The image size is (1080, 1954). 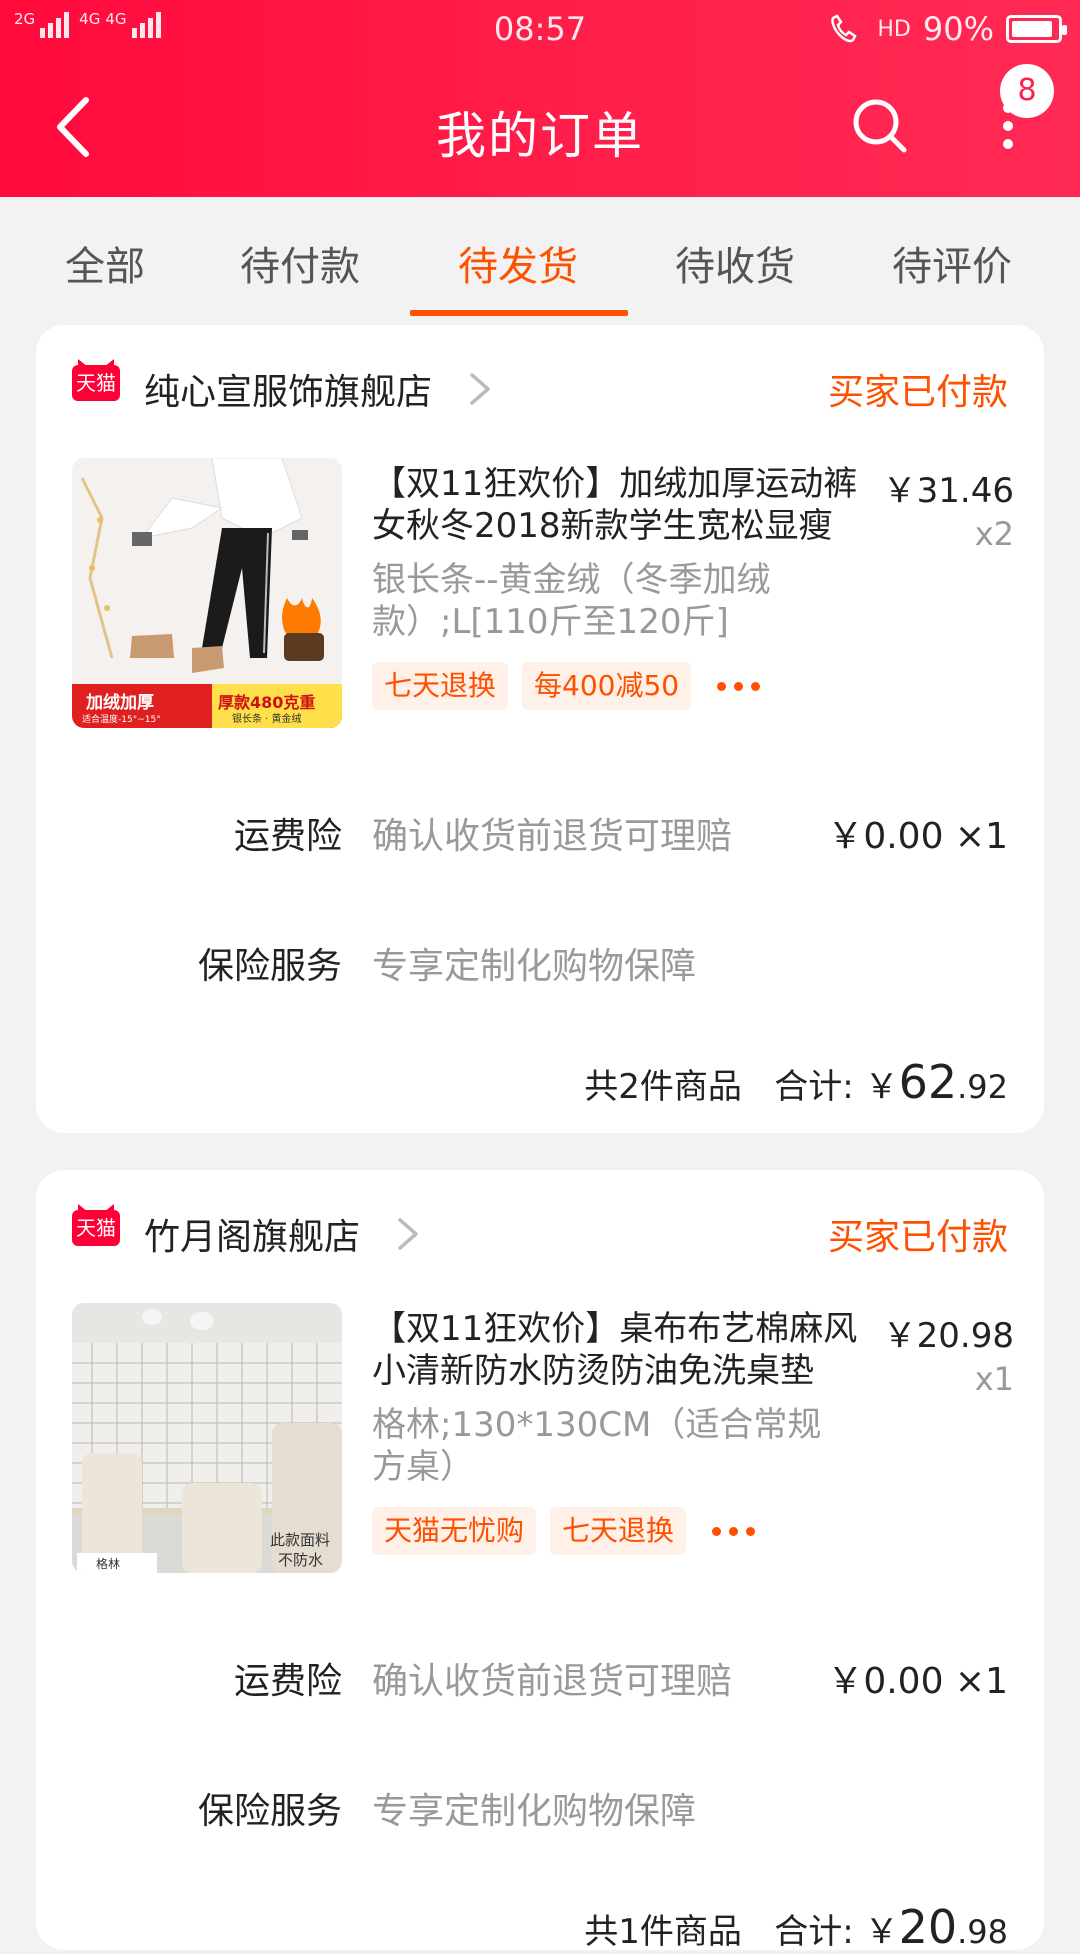 I want to click on app-header: 2G 4G 4G 08:57 HD 90% 我的订单 8, so click(x=540, y=98).